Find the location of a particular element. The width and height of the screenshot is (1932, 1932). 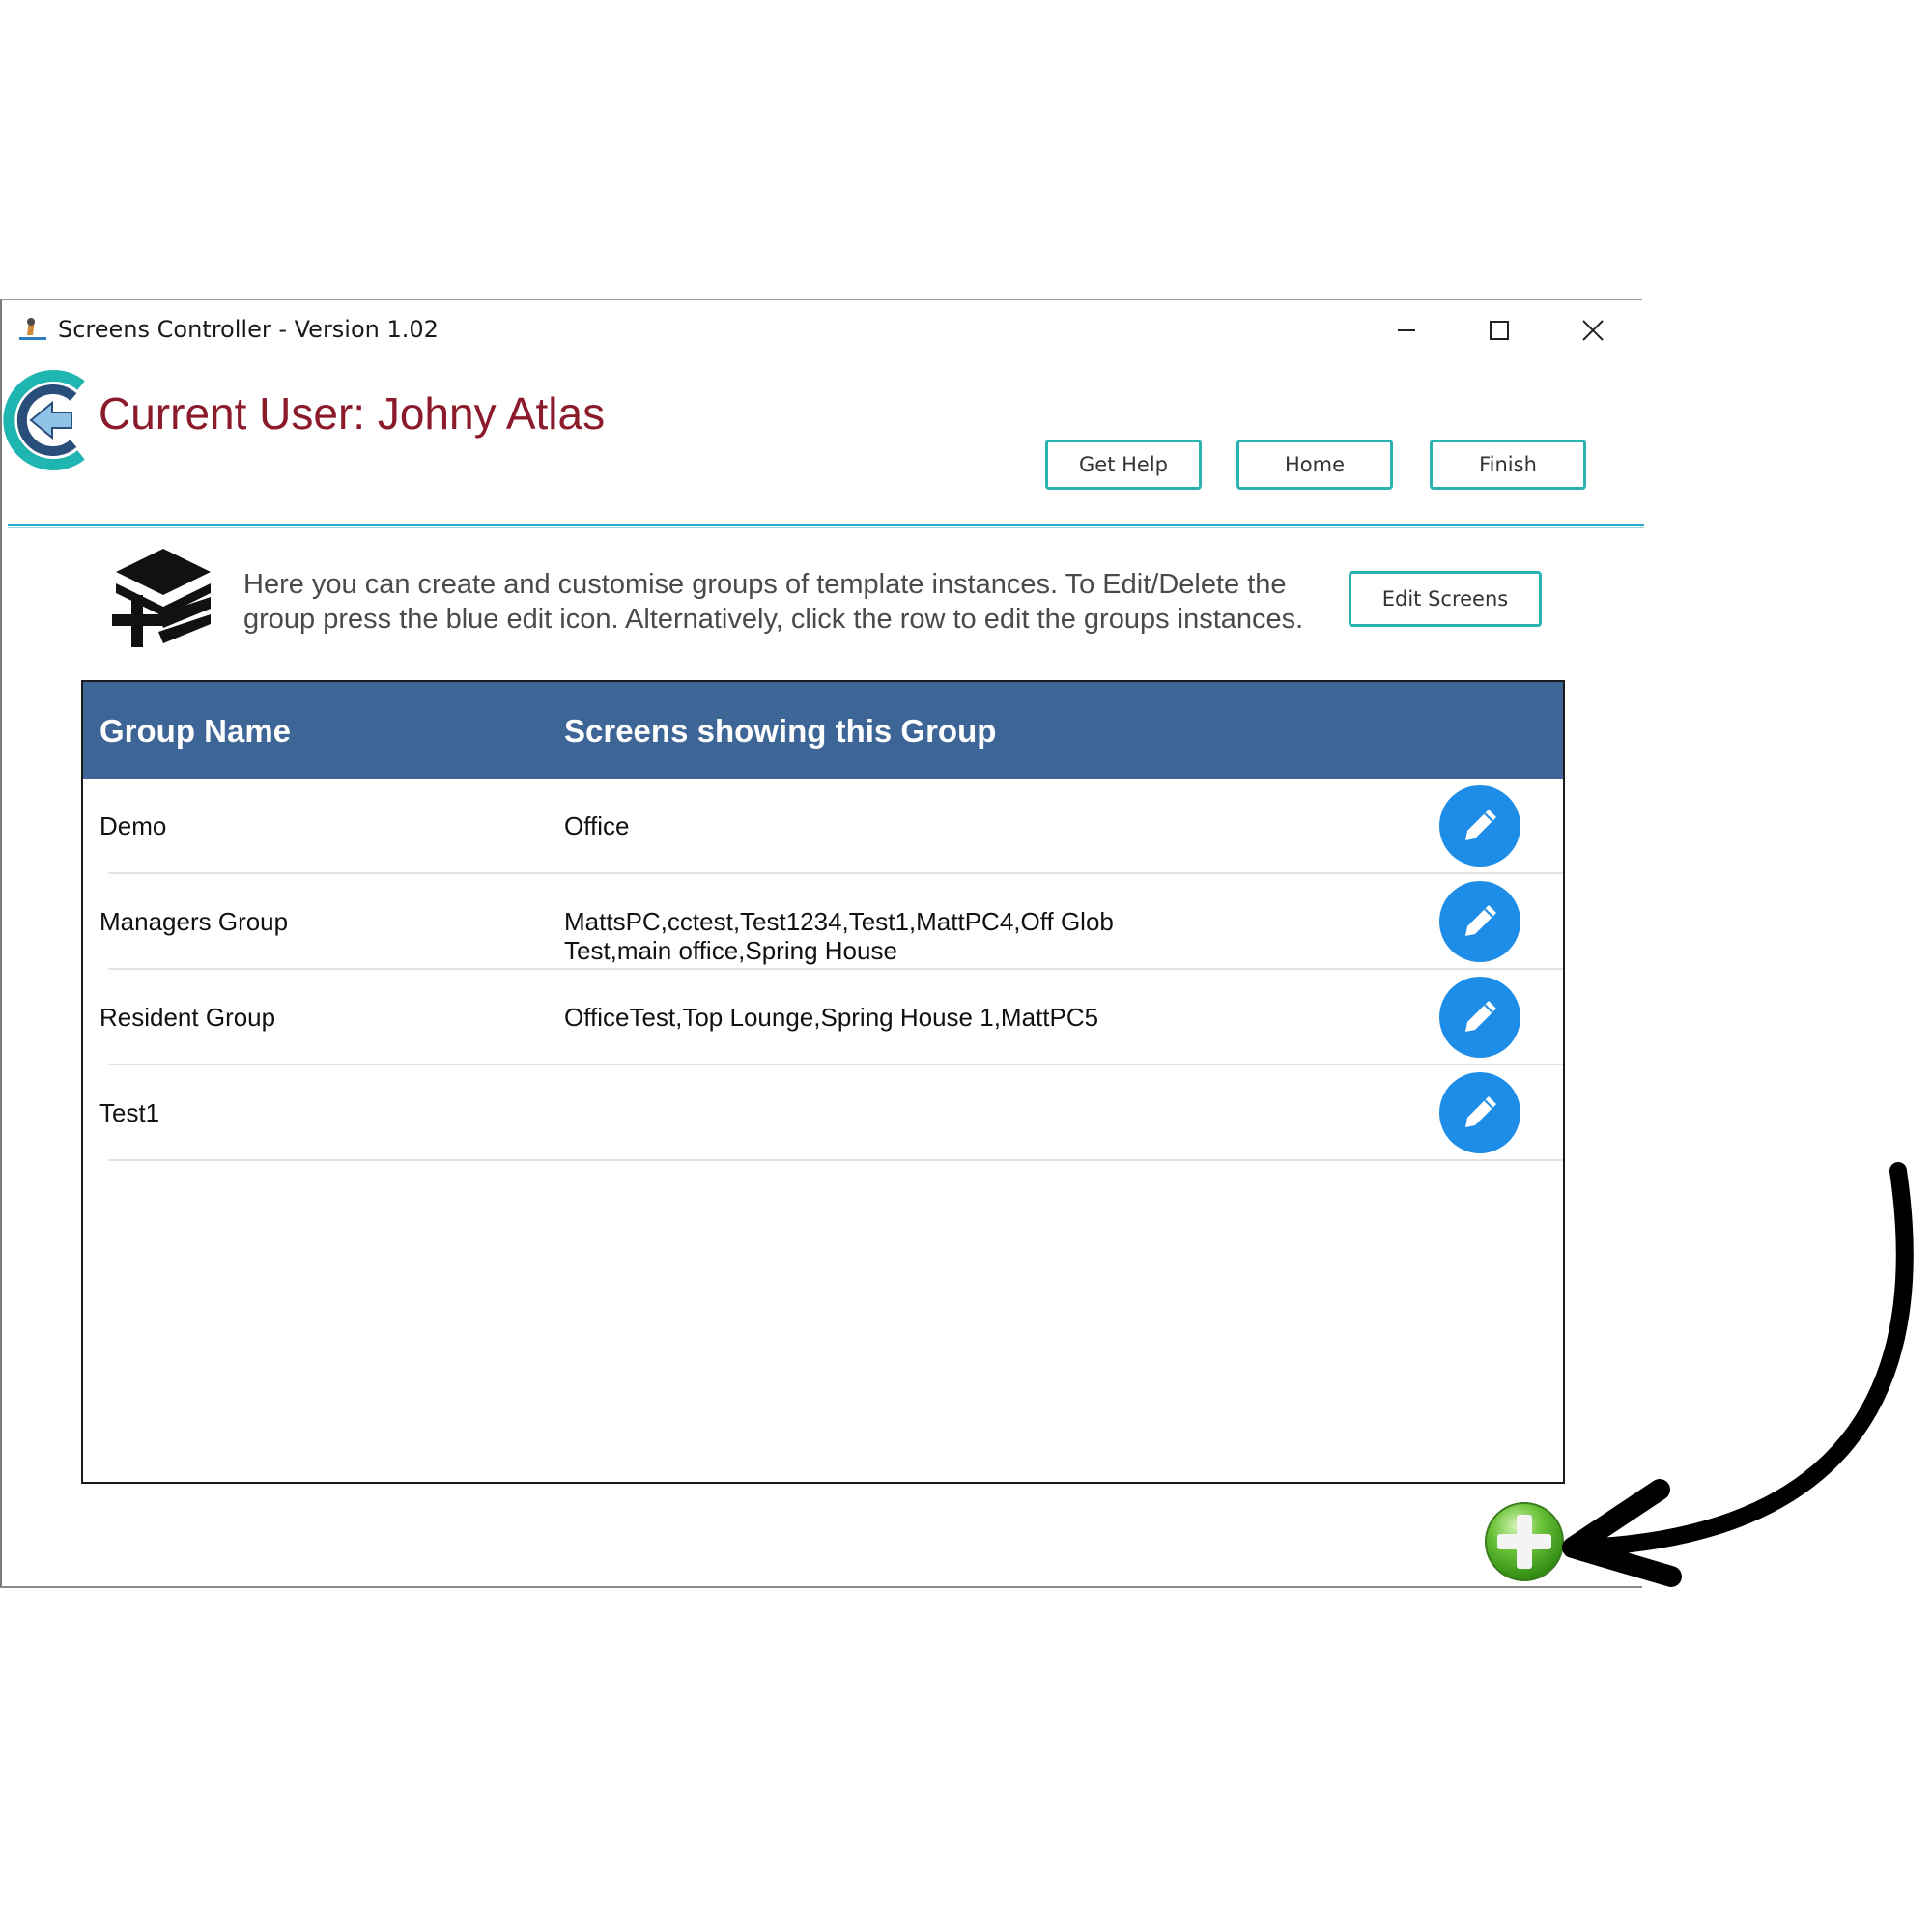

group-name-cell: Managers Group is located at coordinates (194, 921).